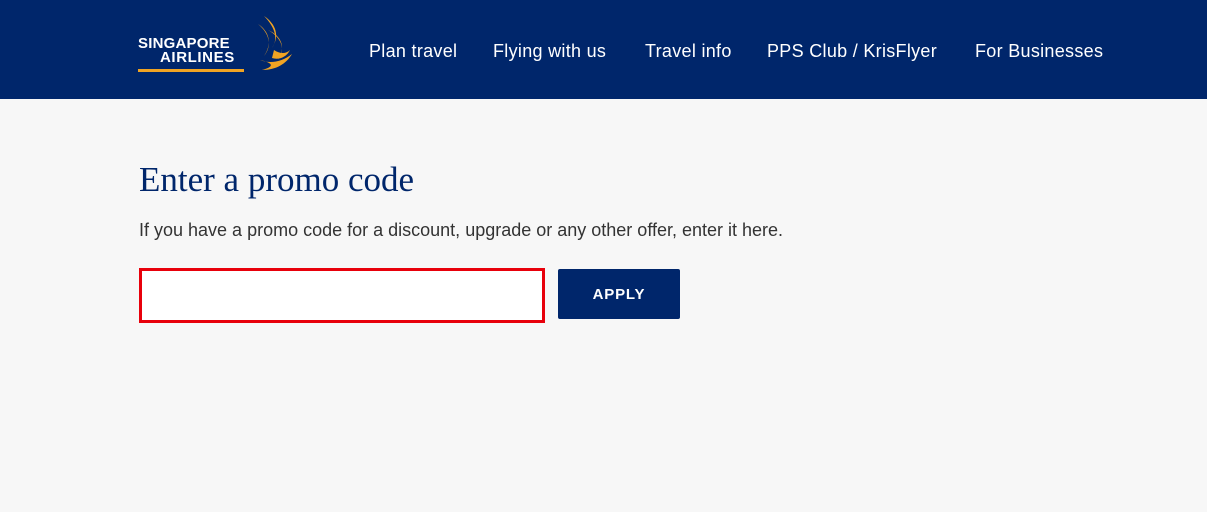 The image size is (1207, 512). What do you see at coordinates (197, 57) in the screenshot?
I see `logo-text-line2: AIRLINES` at bounding box center [197, 57].